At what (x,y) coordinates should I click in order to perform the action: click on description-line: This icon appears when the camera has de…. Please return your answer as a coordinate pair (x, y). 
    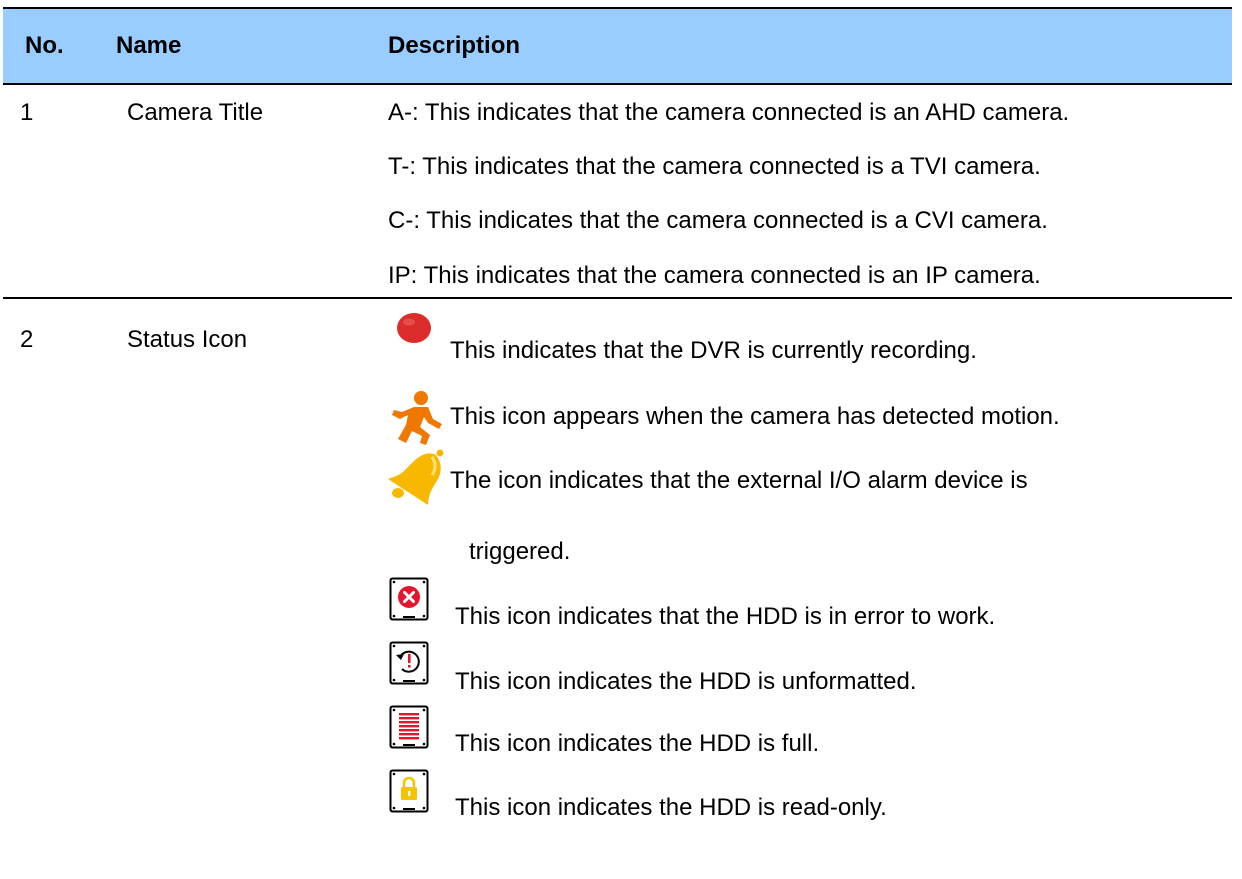
    Looking at the image, I should click on (755, 416).